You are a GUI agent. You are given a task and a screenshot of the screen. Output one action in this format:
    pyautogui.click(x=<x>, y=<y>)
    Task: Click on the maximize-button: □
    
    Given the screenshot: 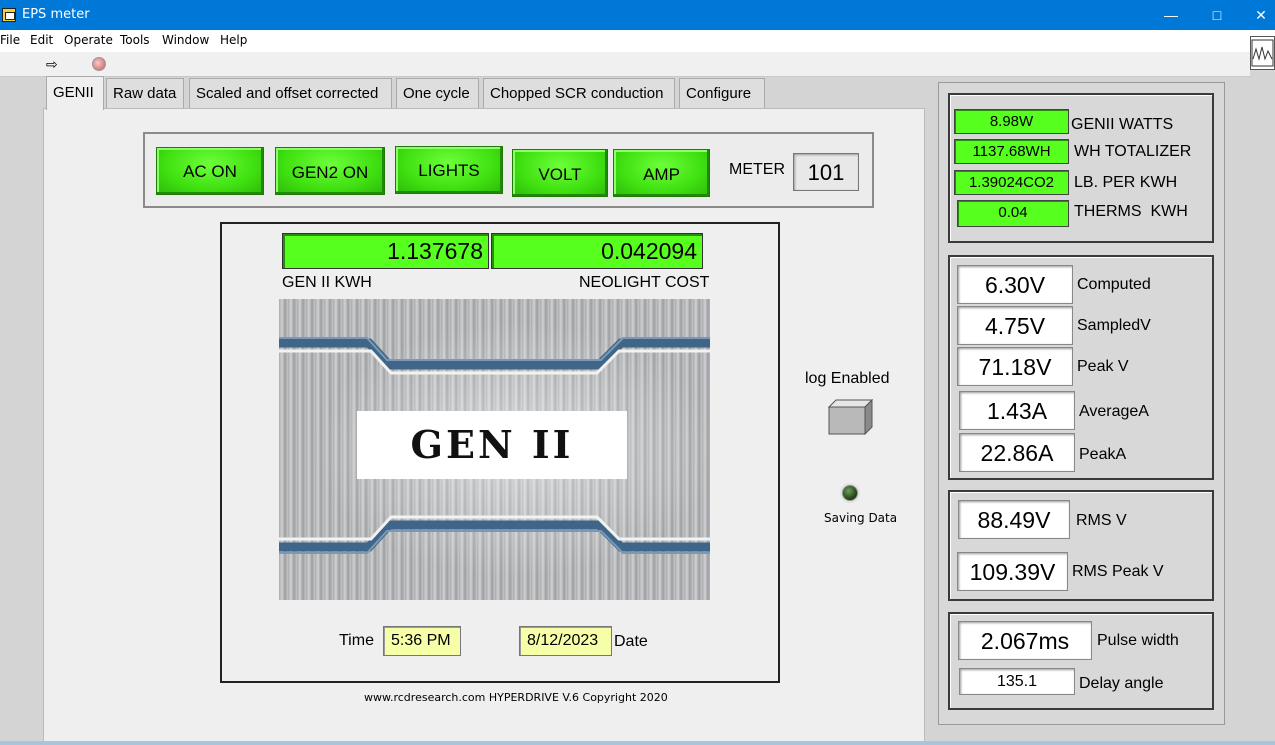 What is the action you would take?
    pyautogui.click(x=1217, y=15)
    